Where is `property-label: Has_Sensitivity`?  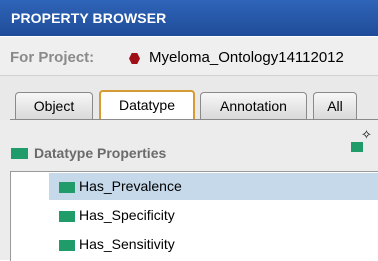
property-label: Has_Sensitivity is located at coordinates (127, 244).